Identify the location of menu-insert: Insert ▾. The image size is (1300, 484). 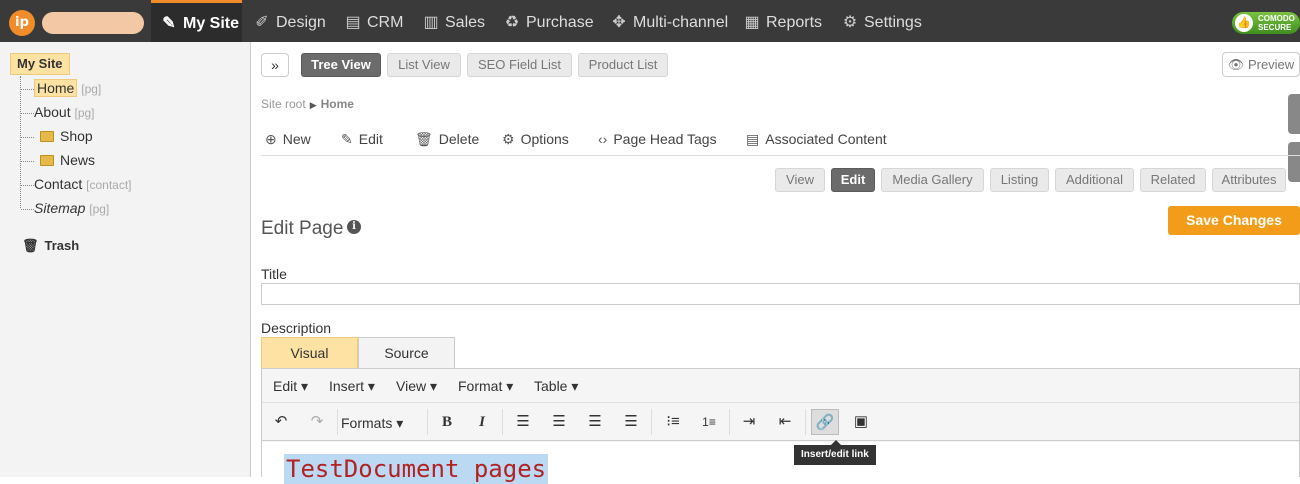
(352, 386).